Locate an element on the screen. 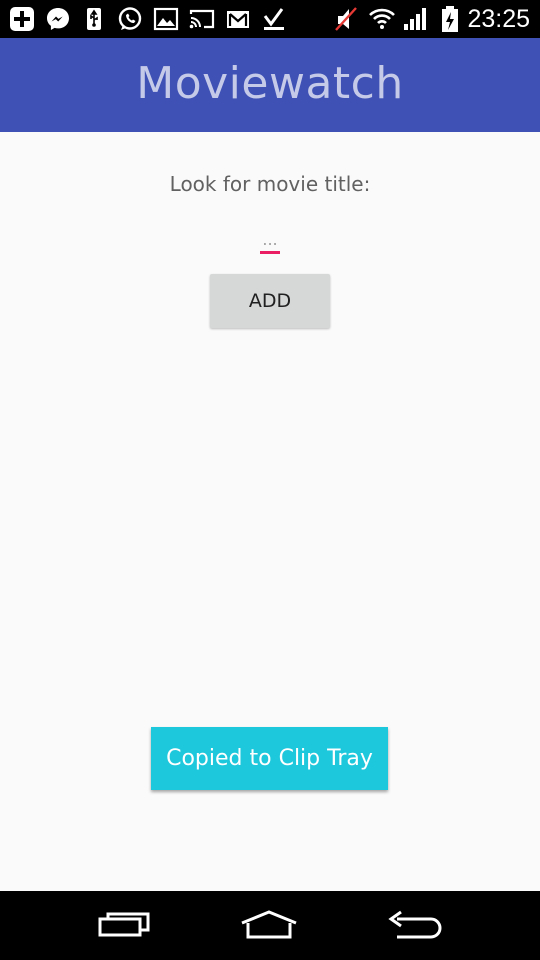 Image resolution: width=540 pixels, height=960 pixels. image-icon is located at coordinates (166, 19).